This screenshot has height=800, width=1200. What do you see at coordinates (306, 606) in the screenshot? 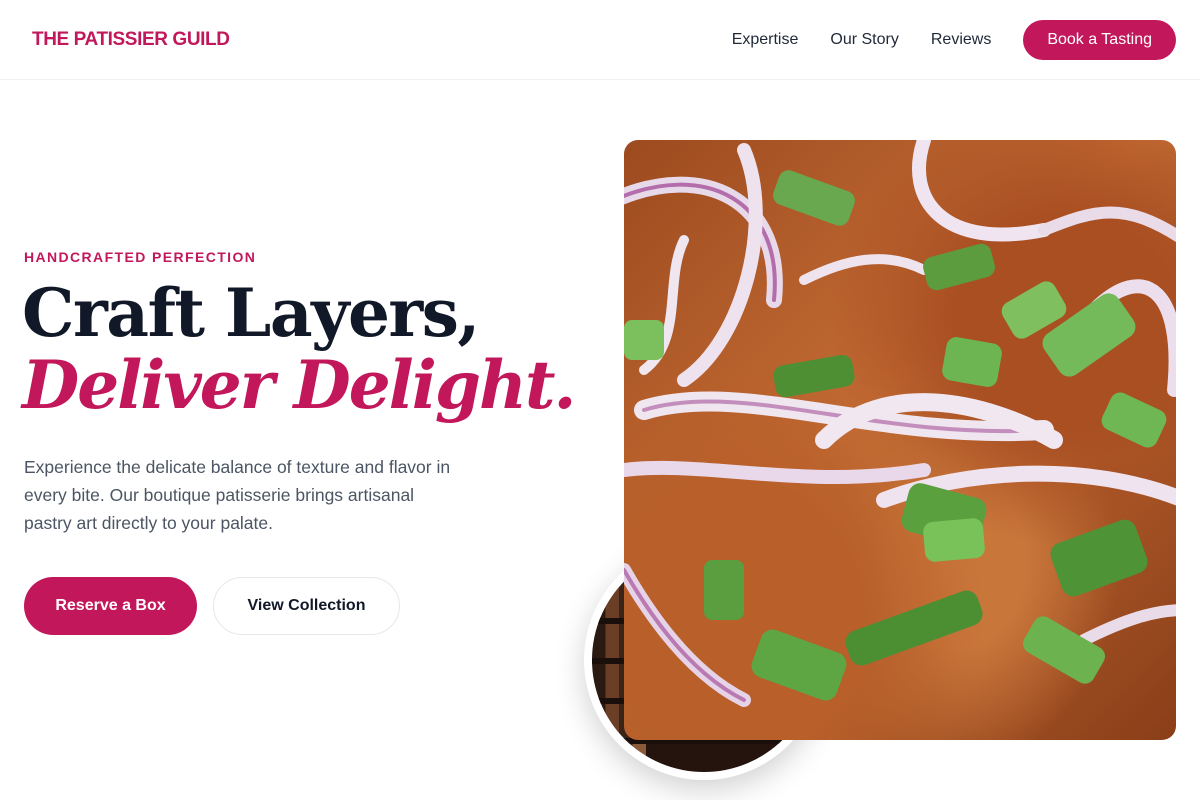
I see `view-collection-button: View Collection` at bounding box center [306, 606].